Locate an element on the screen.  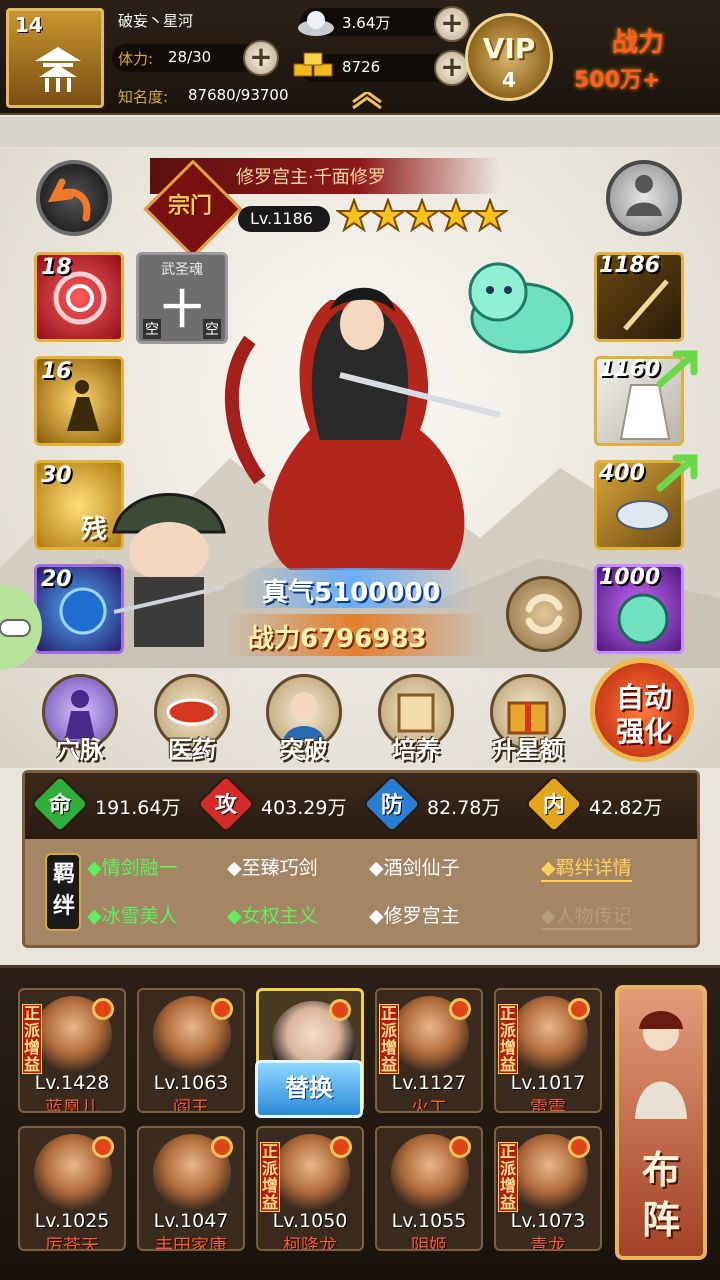
upgrade-arrow-icon is located at coordinates (677, 473).